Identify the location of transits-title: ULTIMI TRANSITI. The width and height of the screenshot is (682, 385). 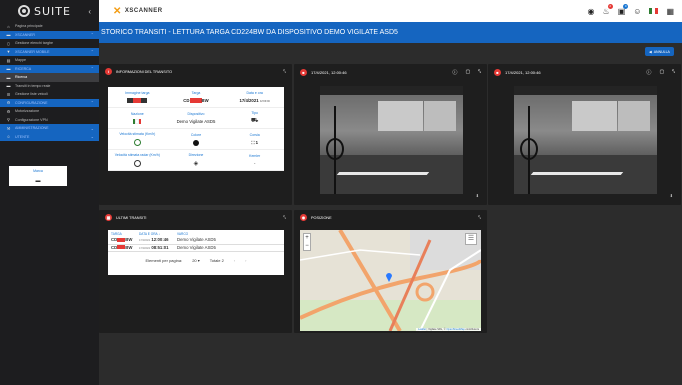
(131, 217).